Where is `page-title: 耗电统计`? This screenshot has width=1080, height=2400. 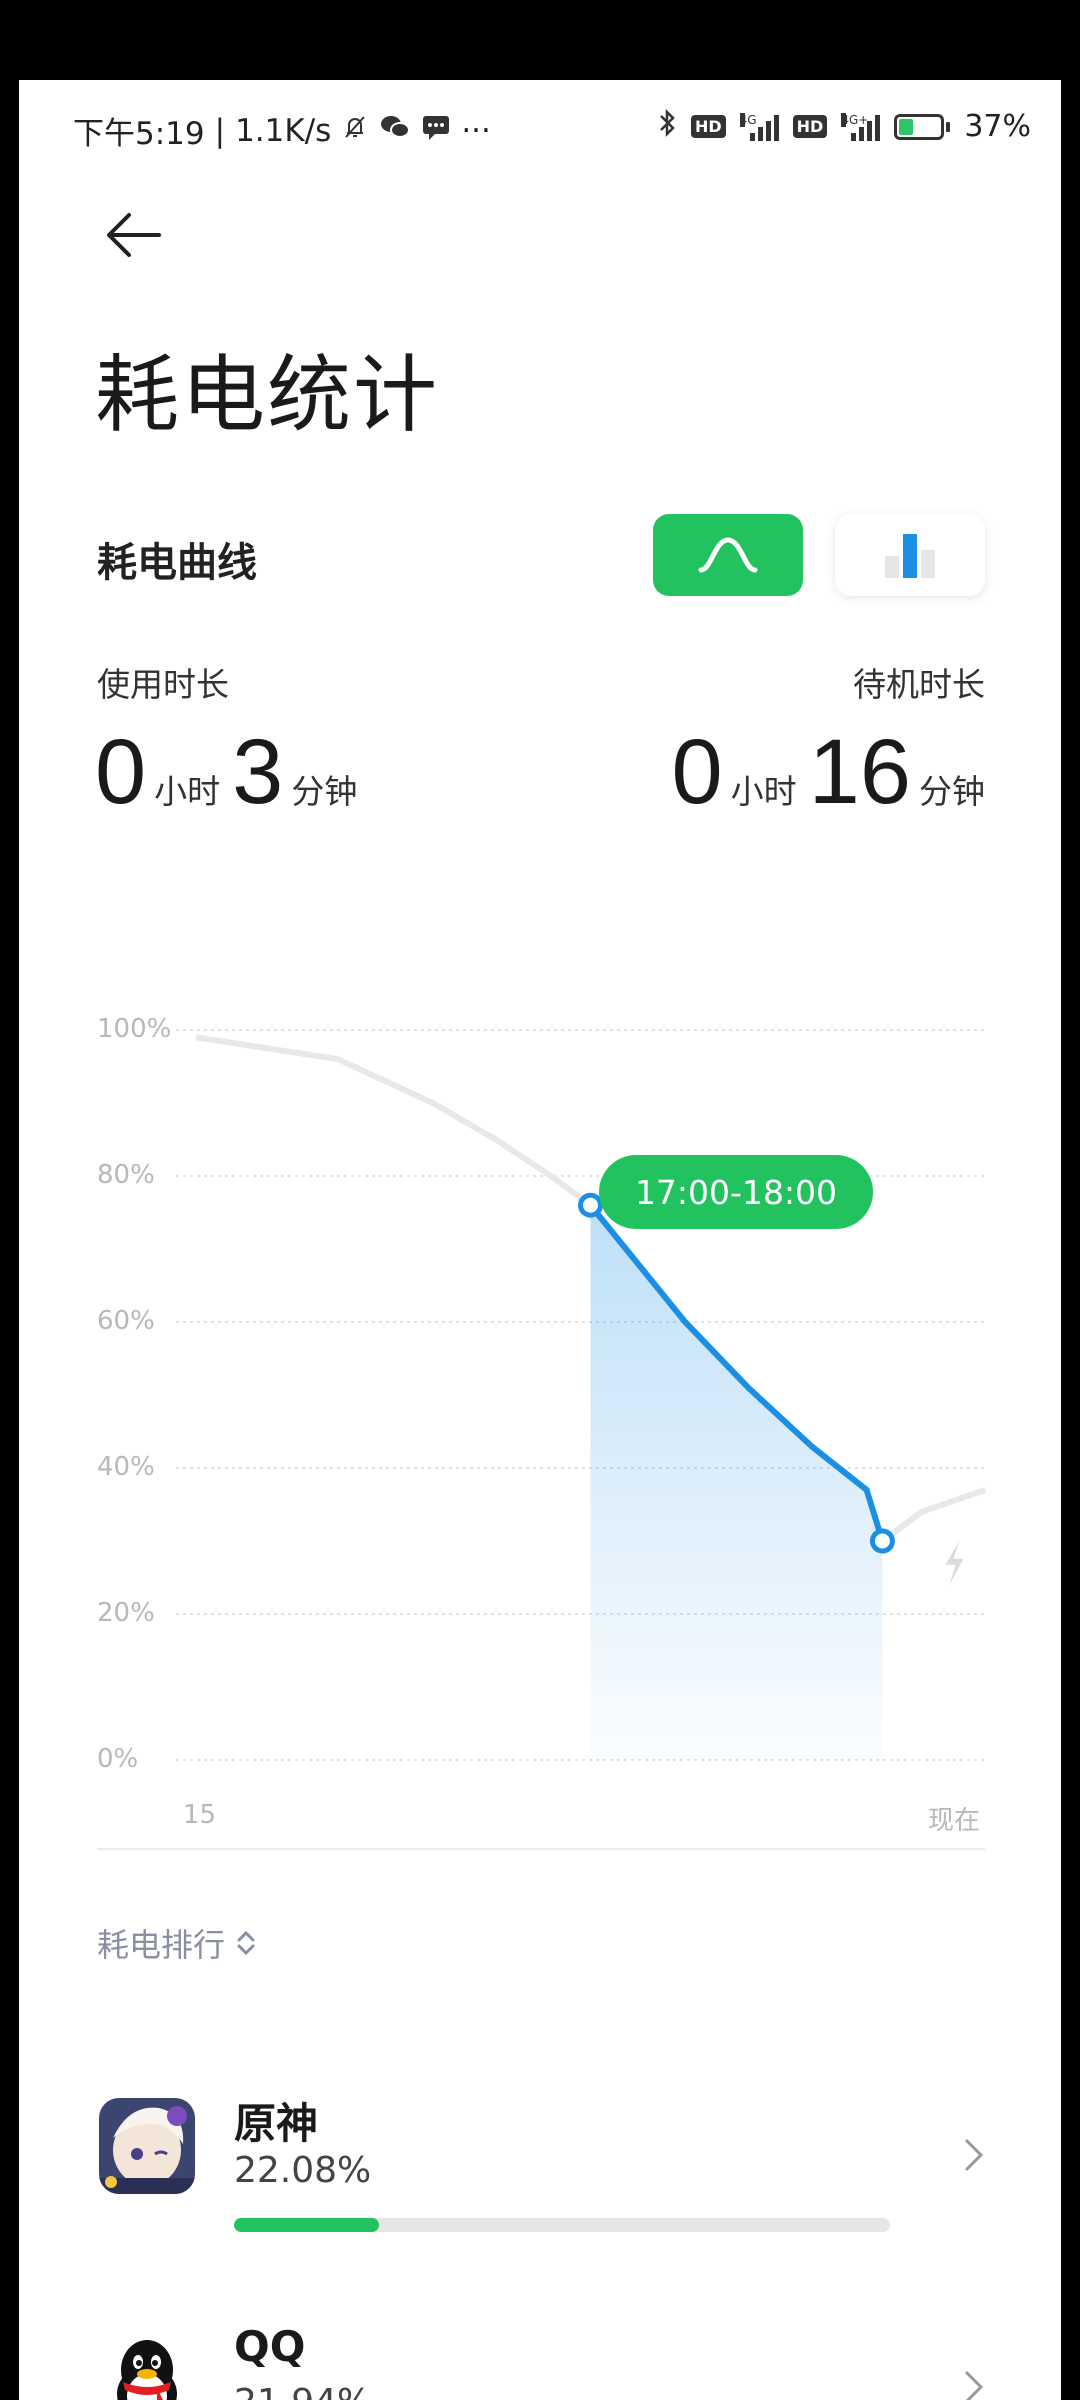 page-title: 耗电统计 is located at coordinates (267, 395).